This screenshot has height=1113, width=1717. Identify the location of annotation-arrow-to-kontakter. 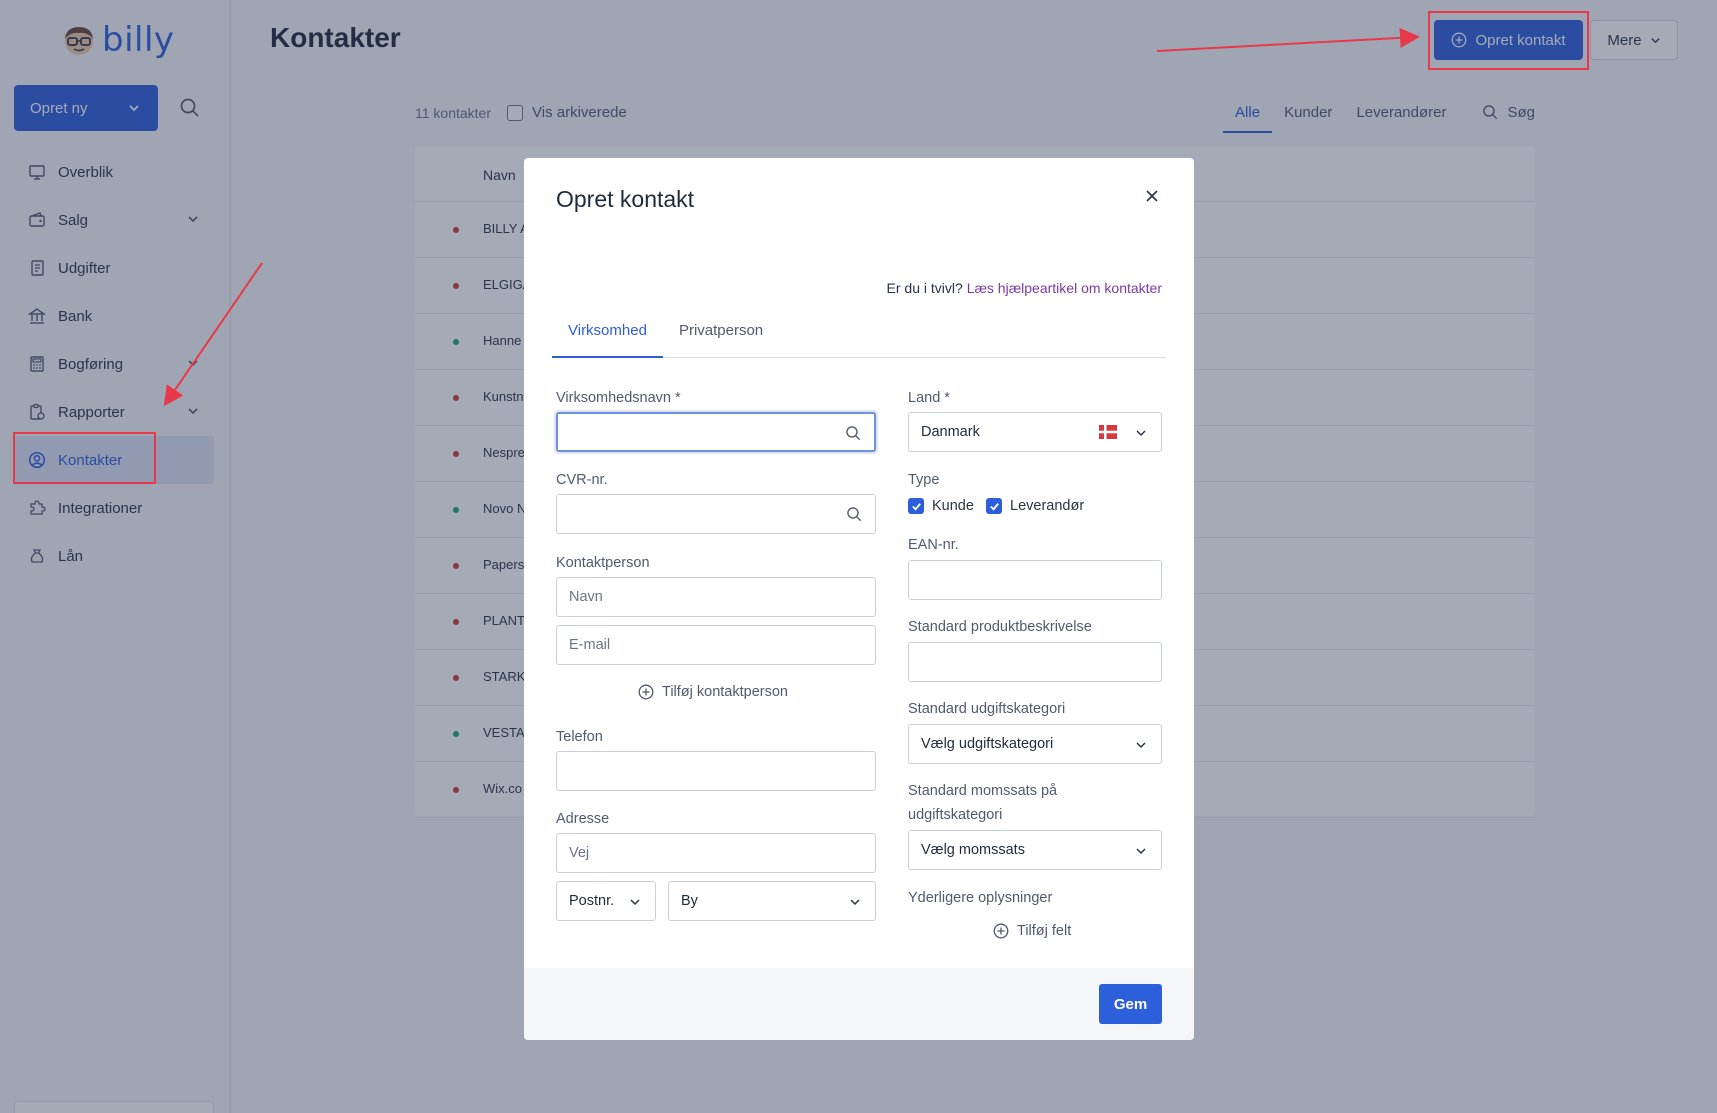
(213, 334).